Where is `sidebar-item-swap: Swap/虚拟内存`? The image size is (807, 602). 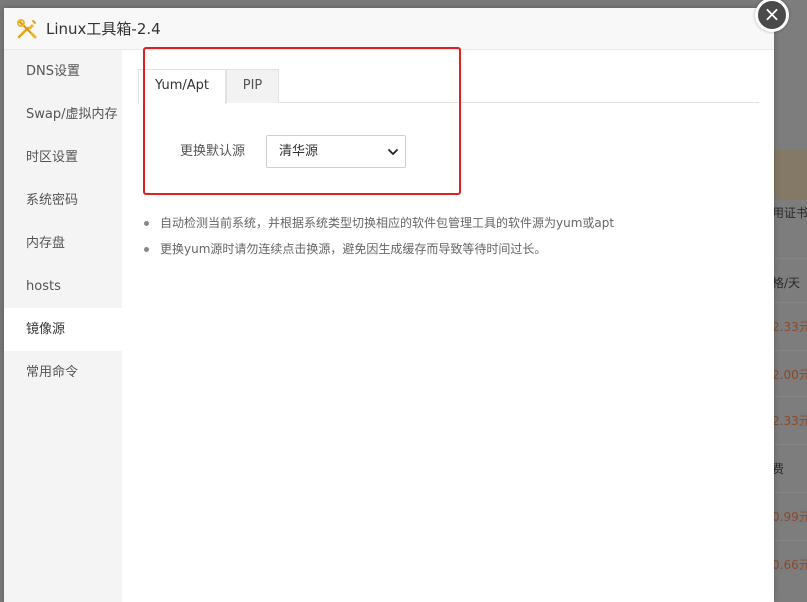 sidebar-item-swap: Swap/虚拟内存 is located at coordinates (63, 114).